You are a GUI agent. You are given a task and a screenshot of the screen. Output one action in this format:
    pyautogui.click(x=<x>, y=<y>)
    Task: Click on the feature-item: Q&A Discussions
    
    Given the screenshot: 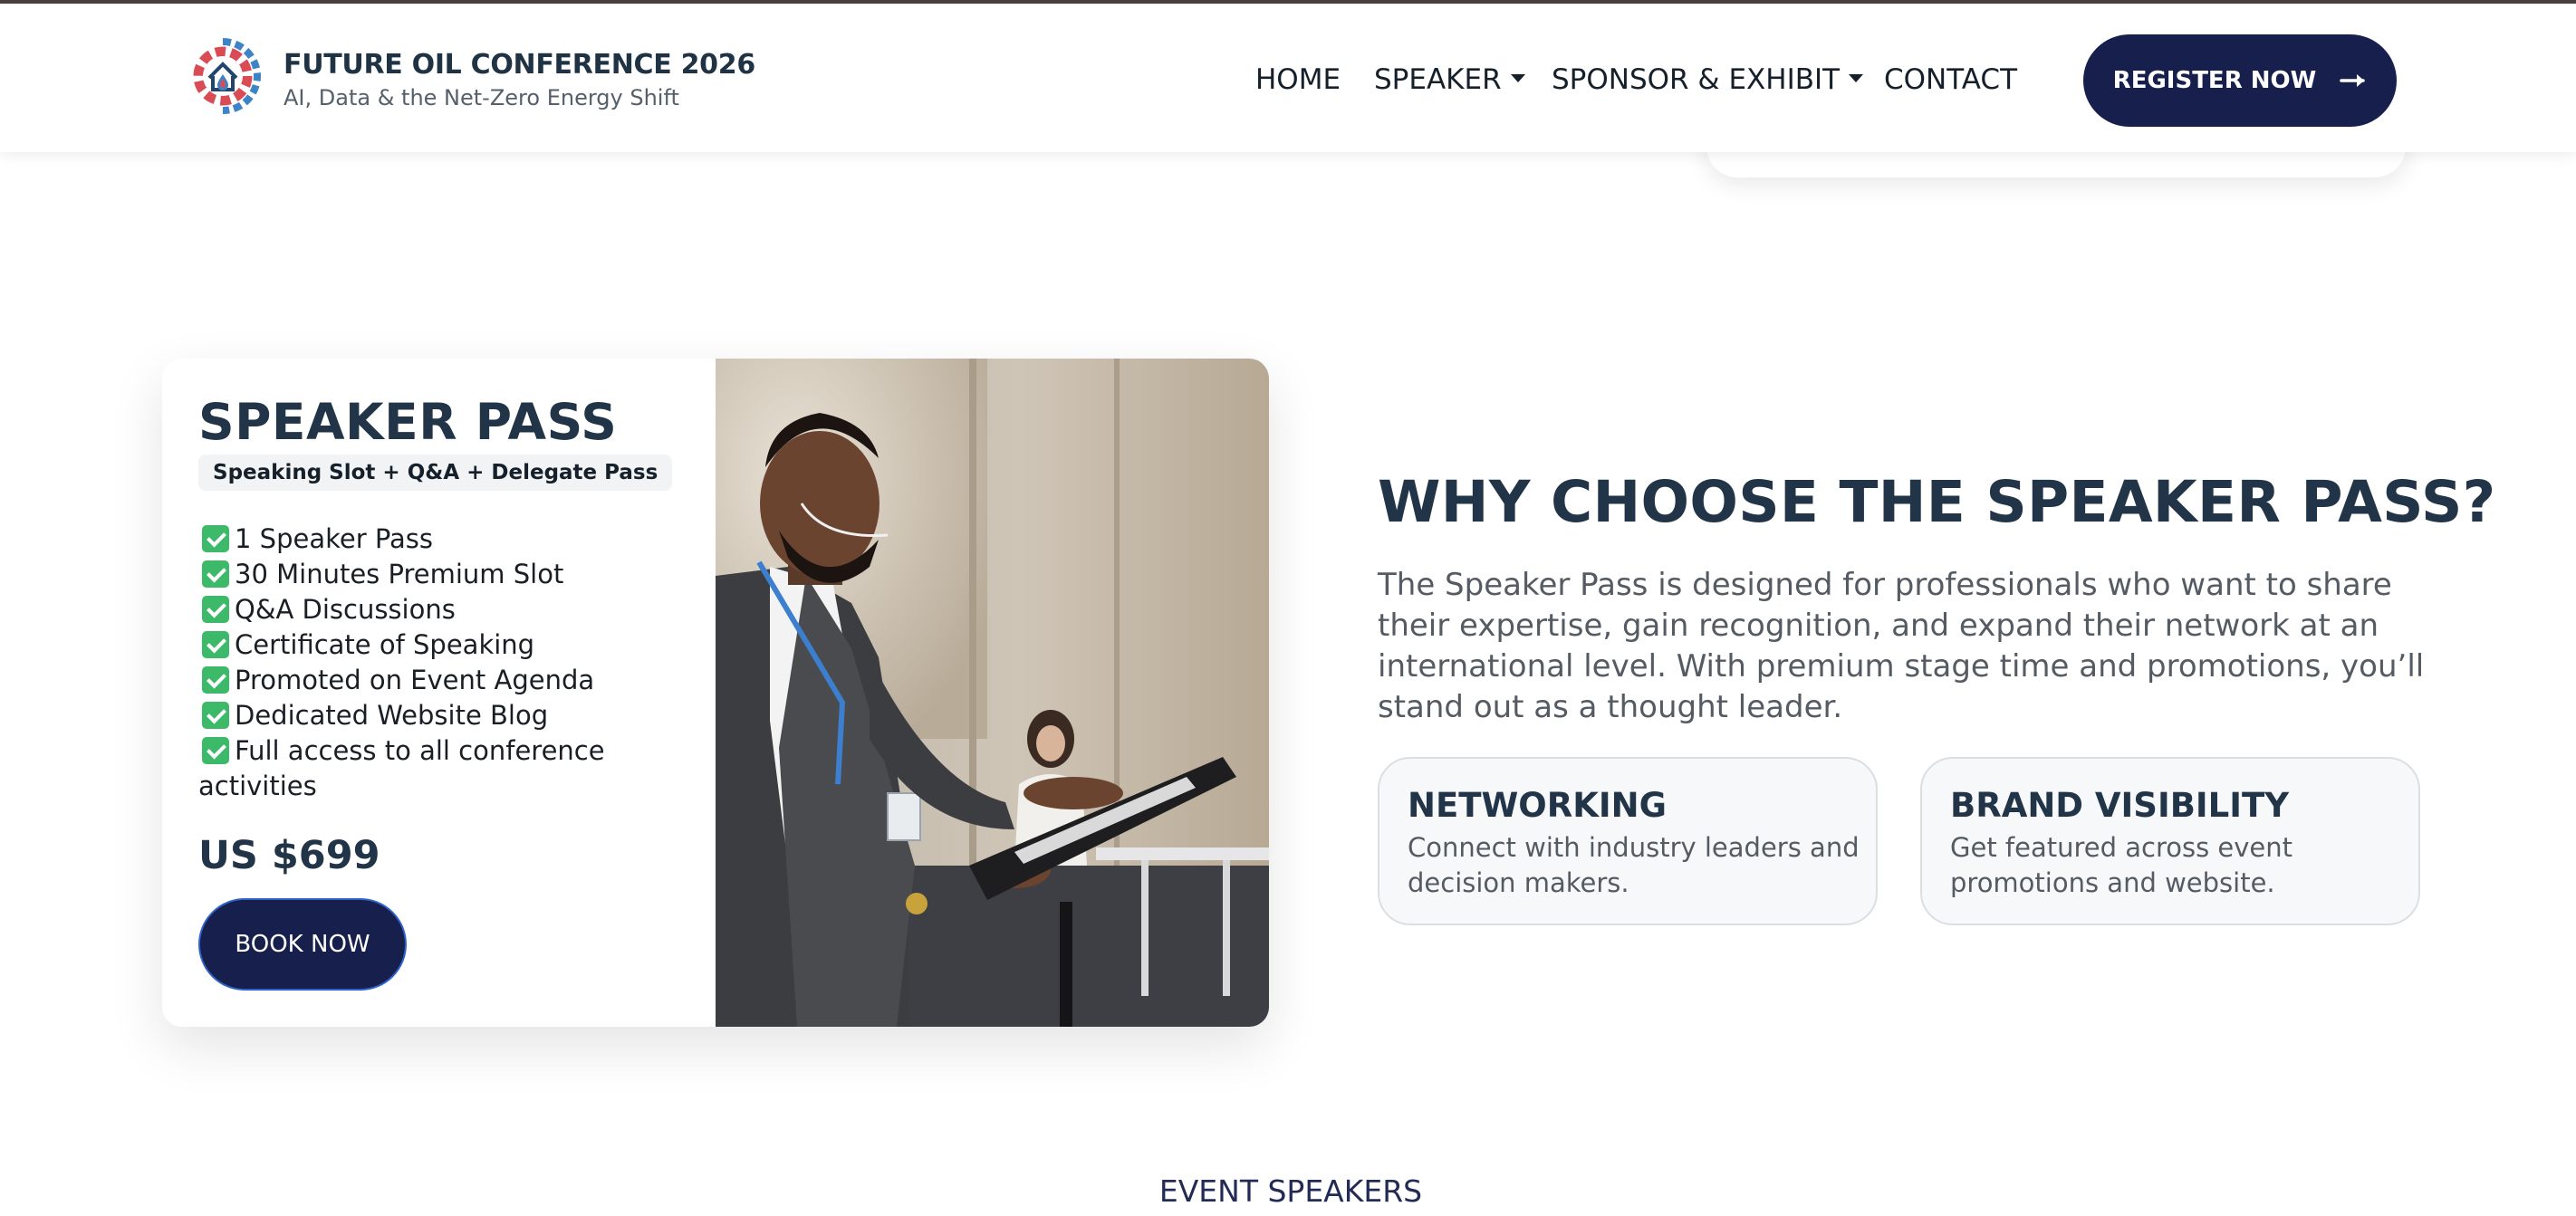 What is the action you would take?
    pyautogui.click(x=452, y=609)
    